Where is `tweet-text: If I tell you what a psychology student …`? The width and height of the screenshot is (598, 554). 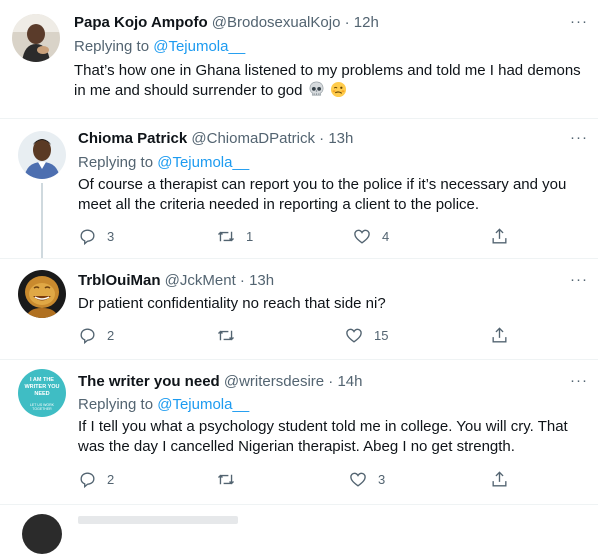
tweet-text: If I tell you what a psychology student … is located at coordinates (323, 436).